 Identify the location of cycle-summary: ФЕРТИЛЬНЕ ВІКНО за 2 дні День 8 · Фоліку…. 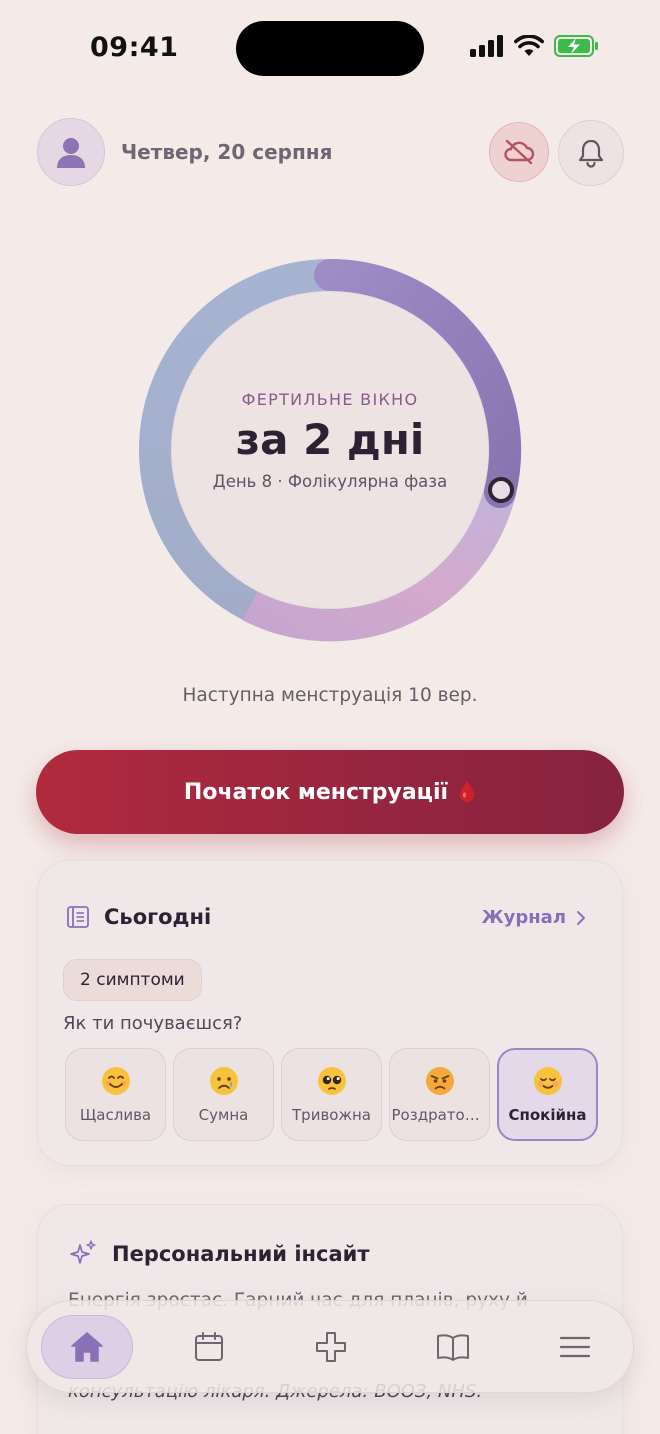
(330, 440).